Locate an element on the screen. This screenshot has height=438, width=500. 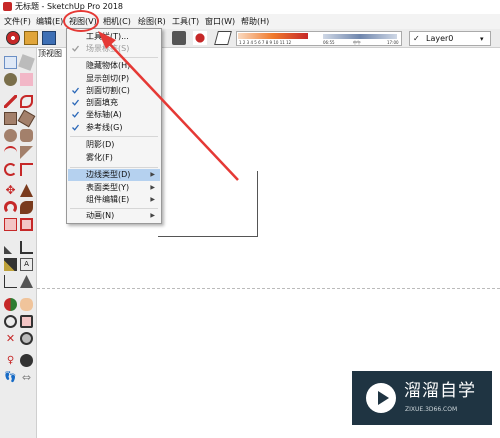
watermark-url: ZIXUE.3D66.COM is located at coordinates (431, 409).